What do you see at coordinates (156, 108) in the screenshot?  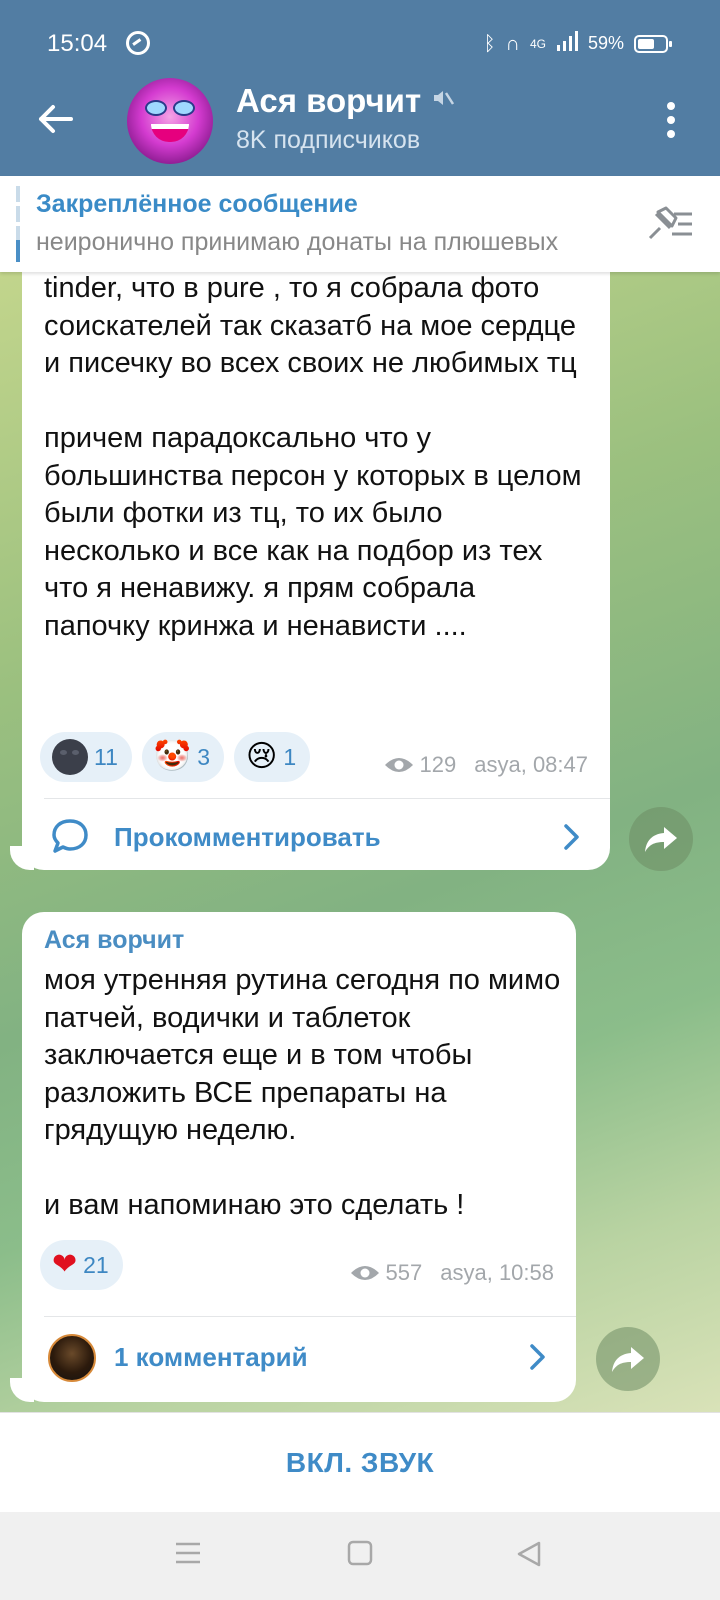 I see `avatar-eye-left` at bounding box center [156, 108].